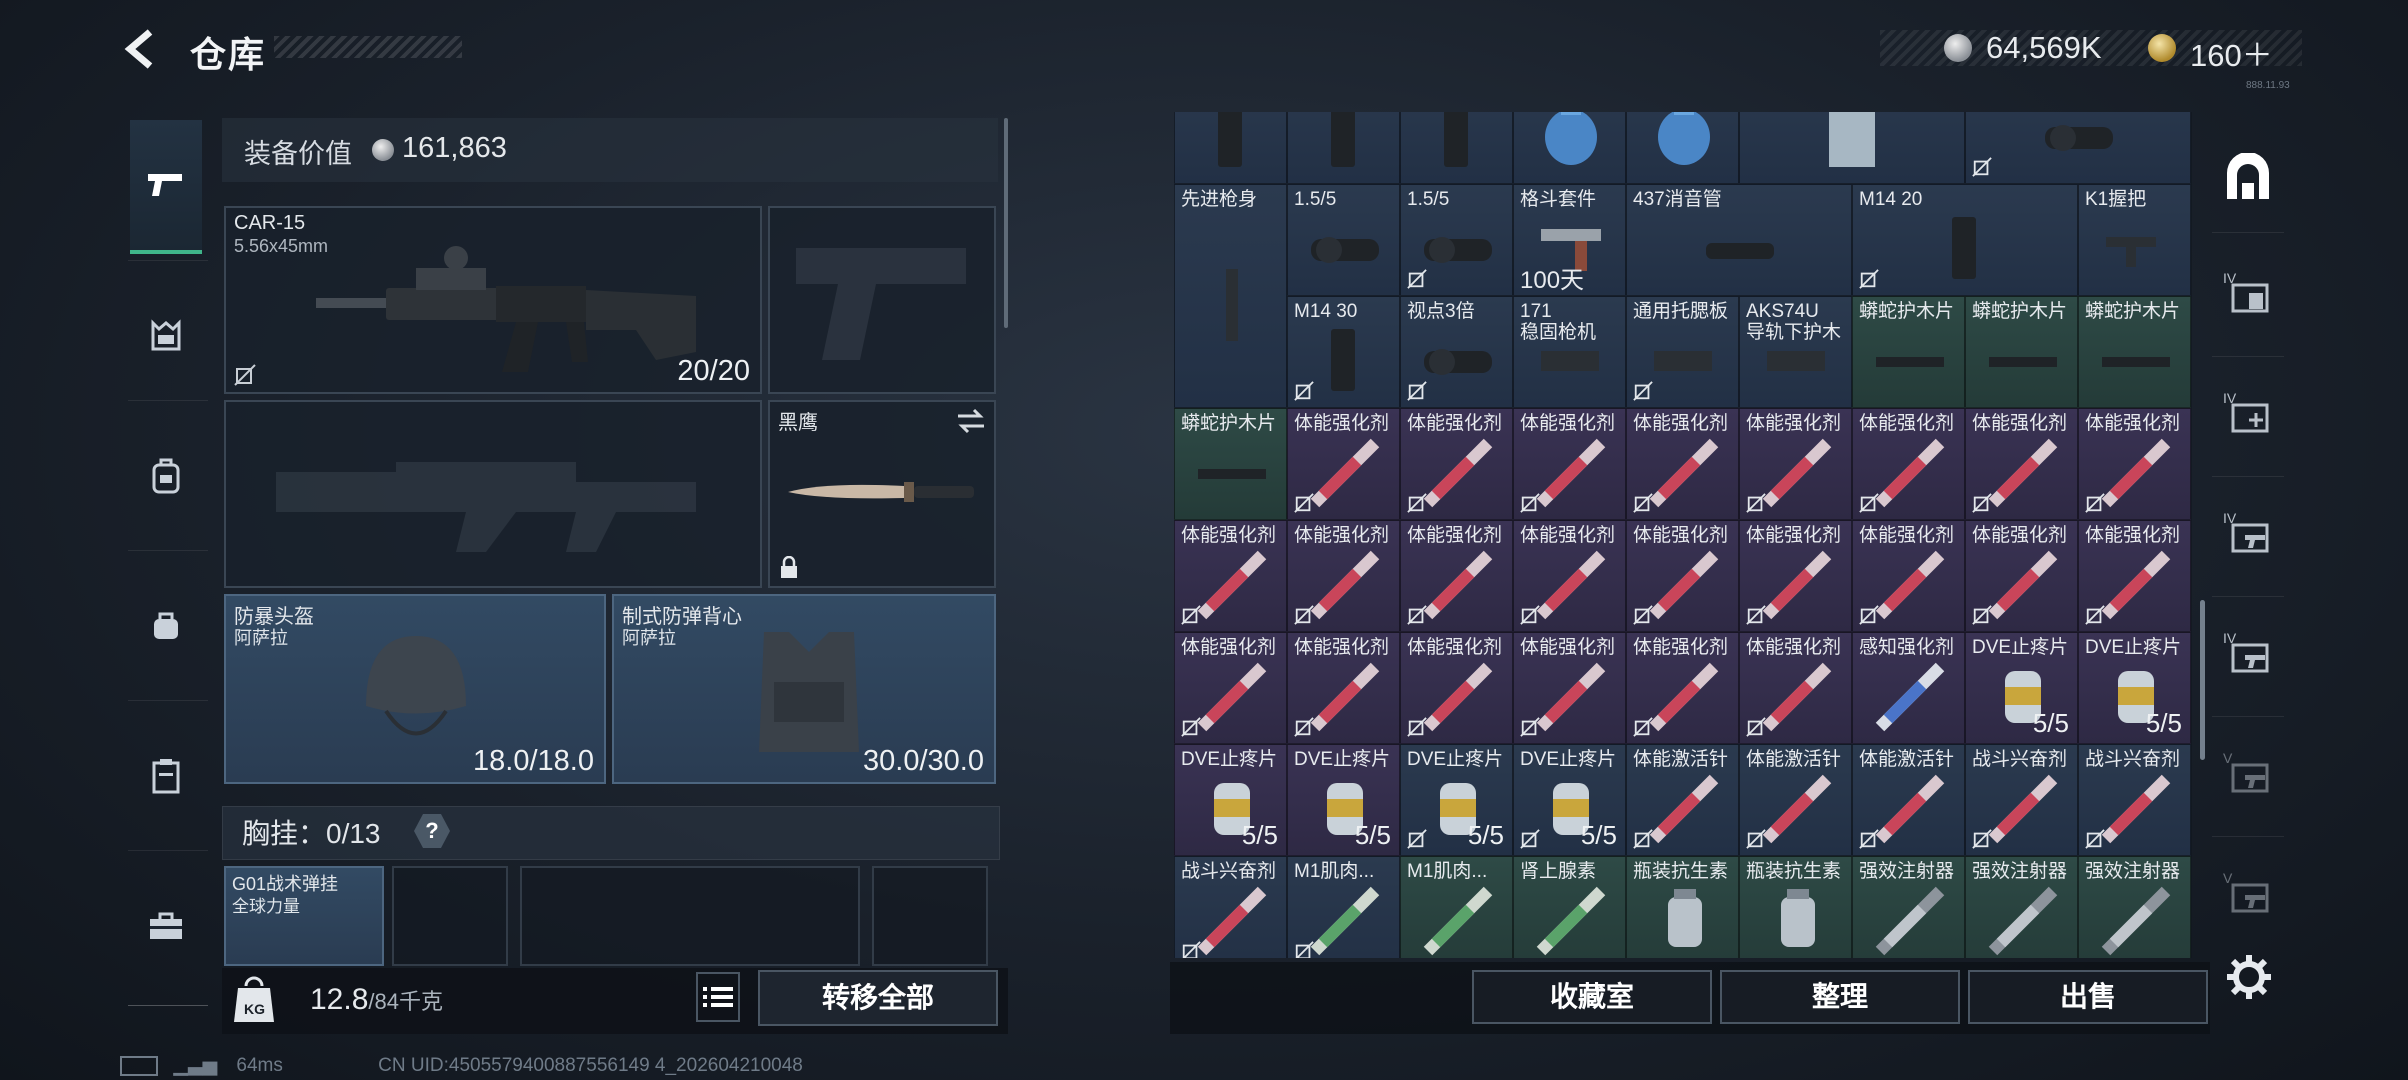 Image resolution: width=2408 pixels, height=1080 pixels. I want to click on stash-item: 感知强化剂, so click(1908, 688).